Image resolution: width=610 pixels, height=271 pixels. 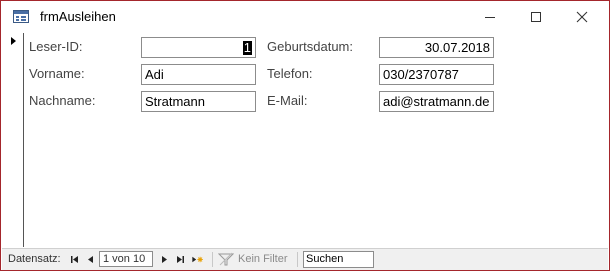 What do you see at coordinates (180, 259) in the screenshot?
I see `last-record-icon` at bounding box center [180, 259].